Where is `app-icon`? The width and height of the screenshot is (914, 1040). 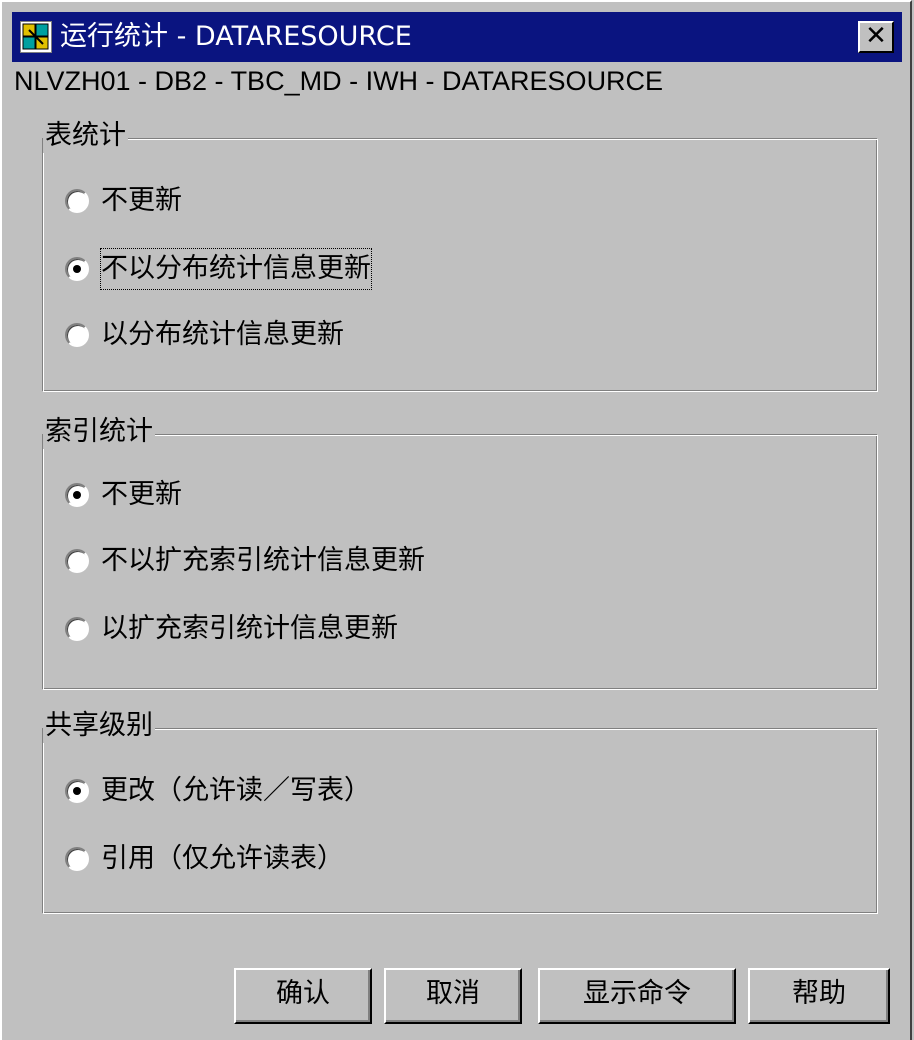
app-icon is located at coordinates (36, 37).